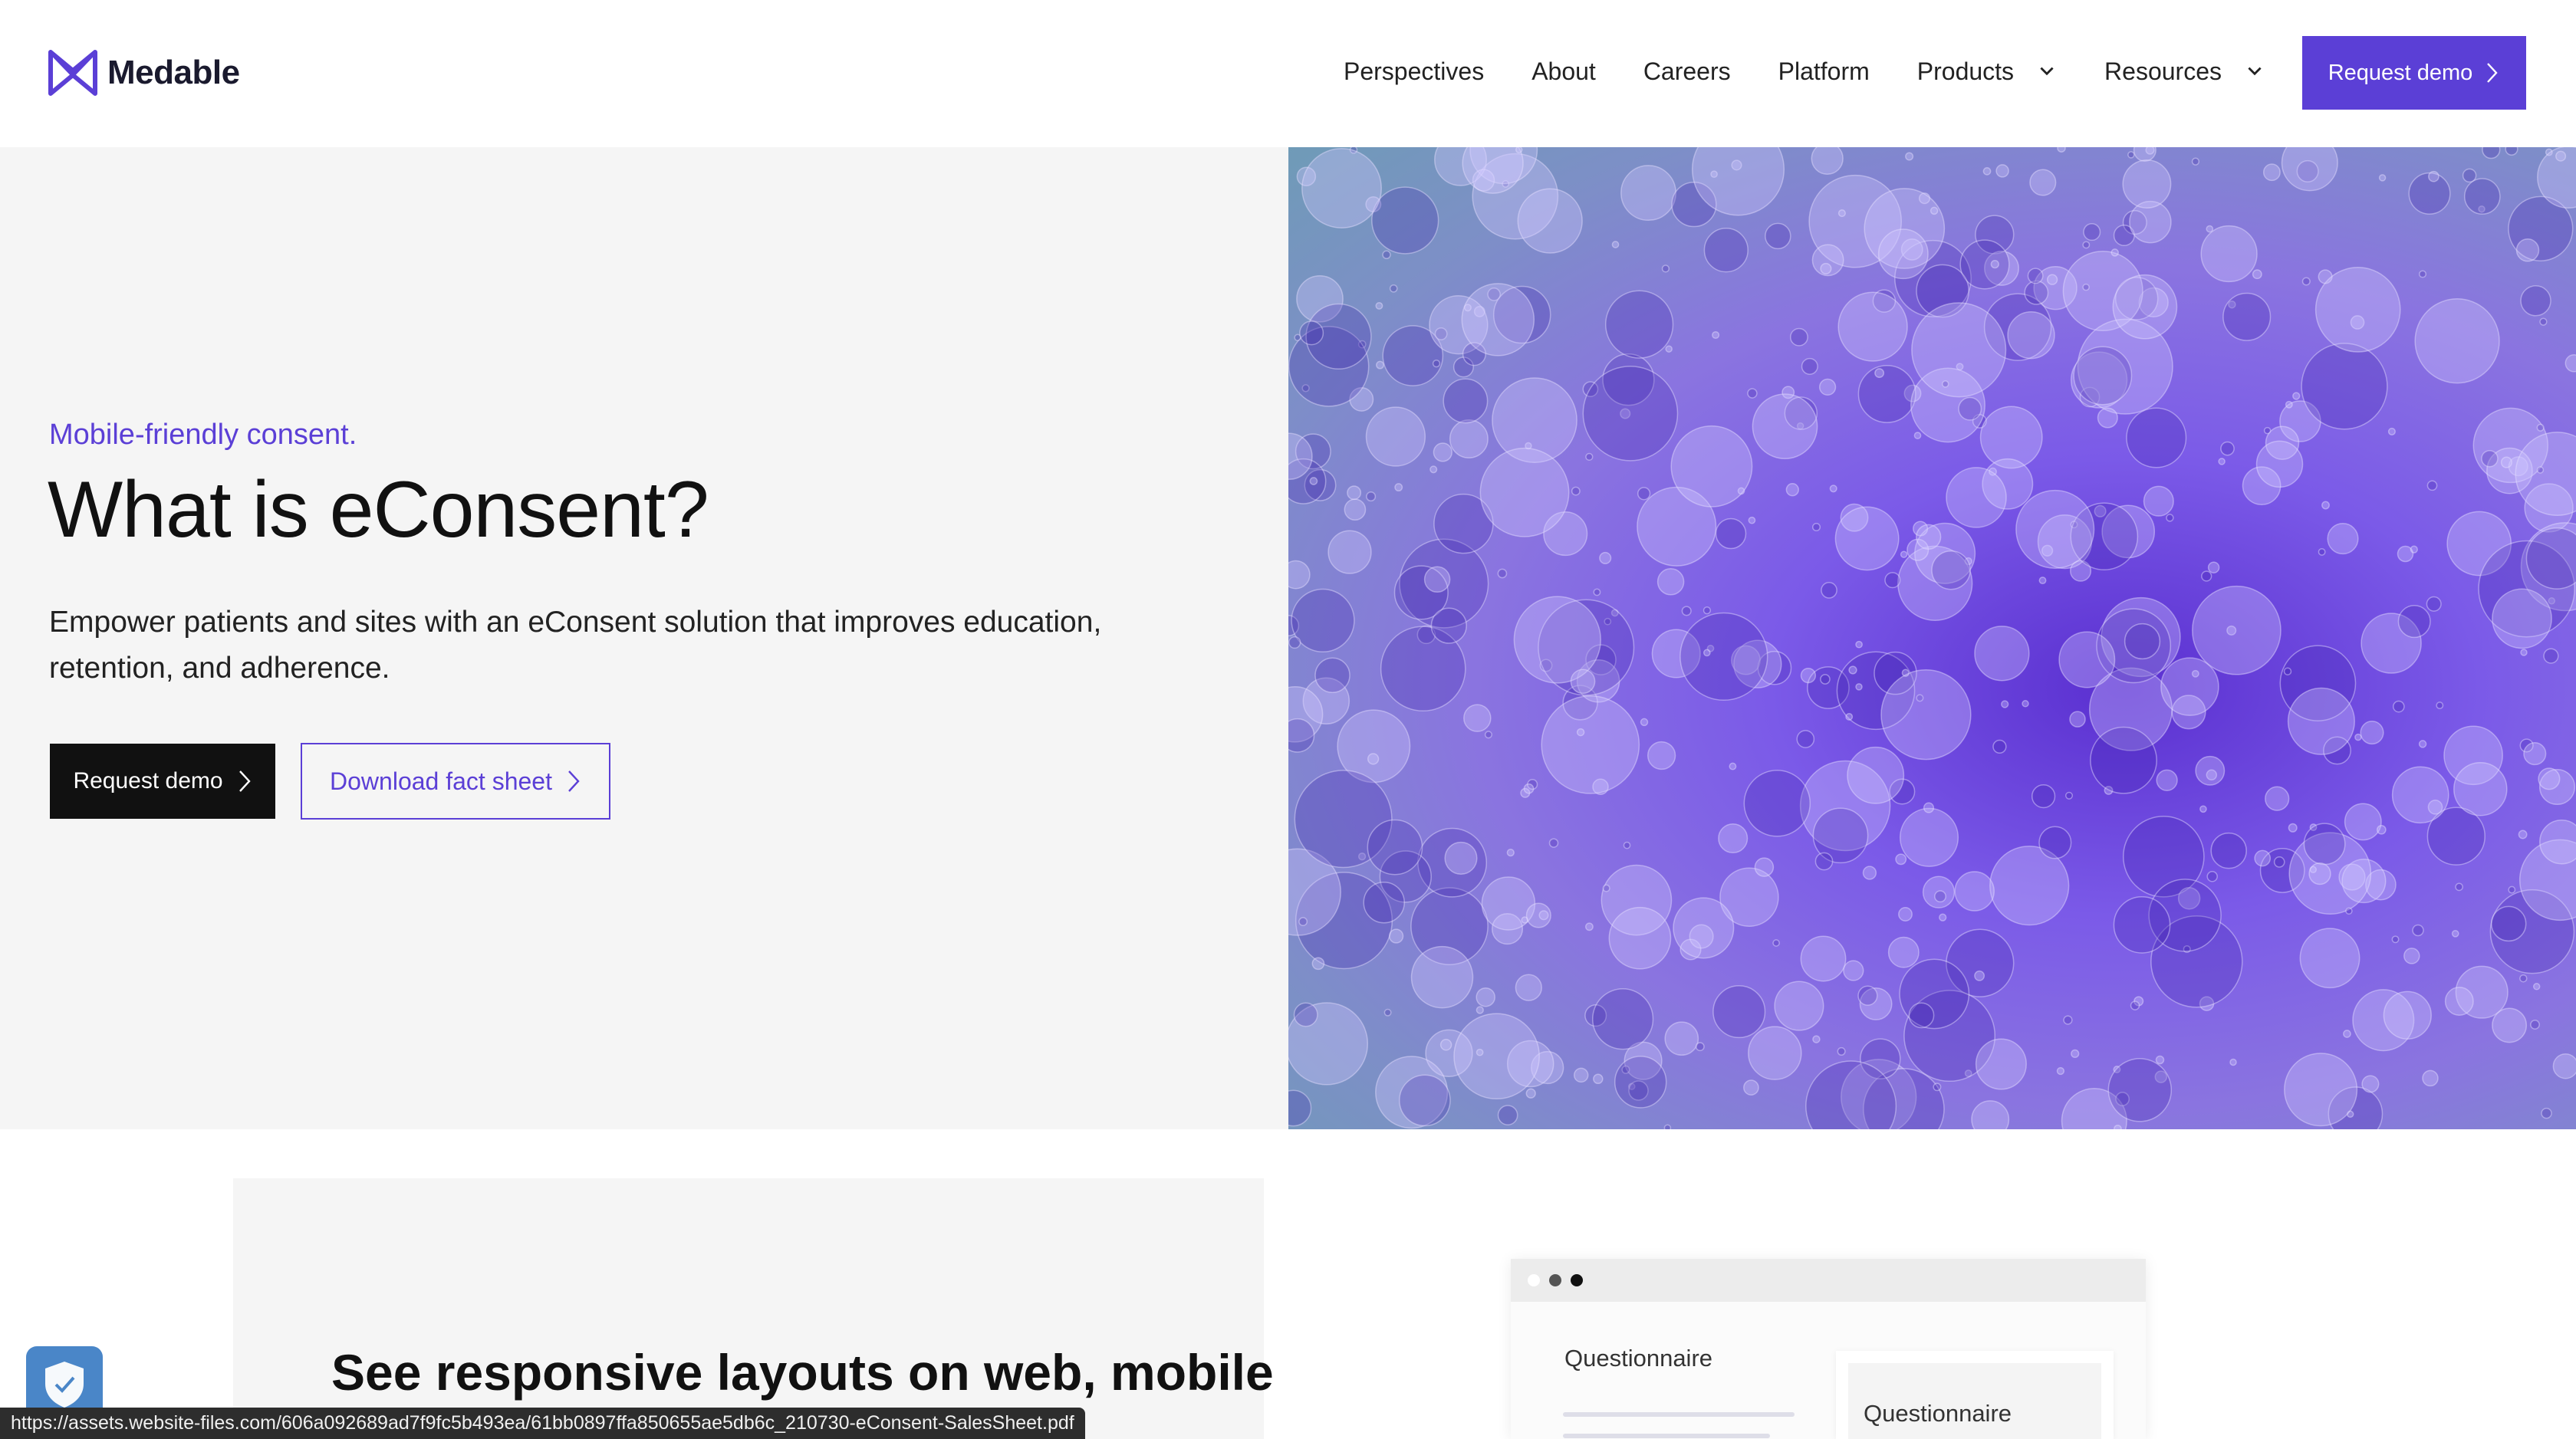 This screenshot has height=1439, width=2576. I want to click on button-label: Request demo, so click(148, 780).